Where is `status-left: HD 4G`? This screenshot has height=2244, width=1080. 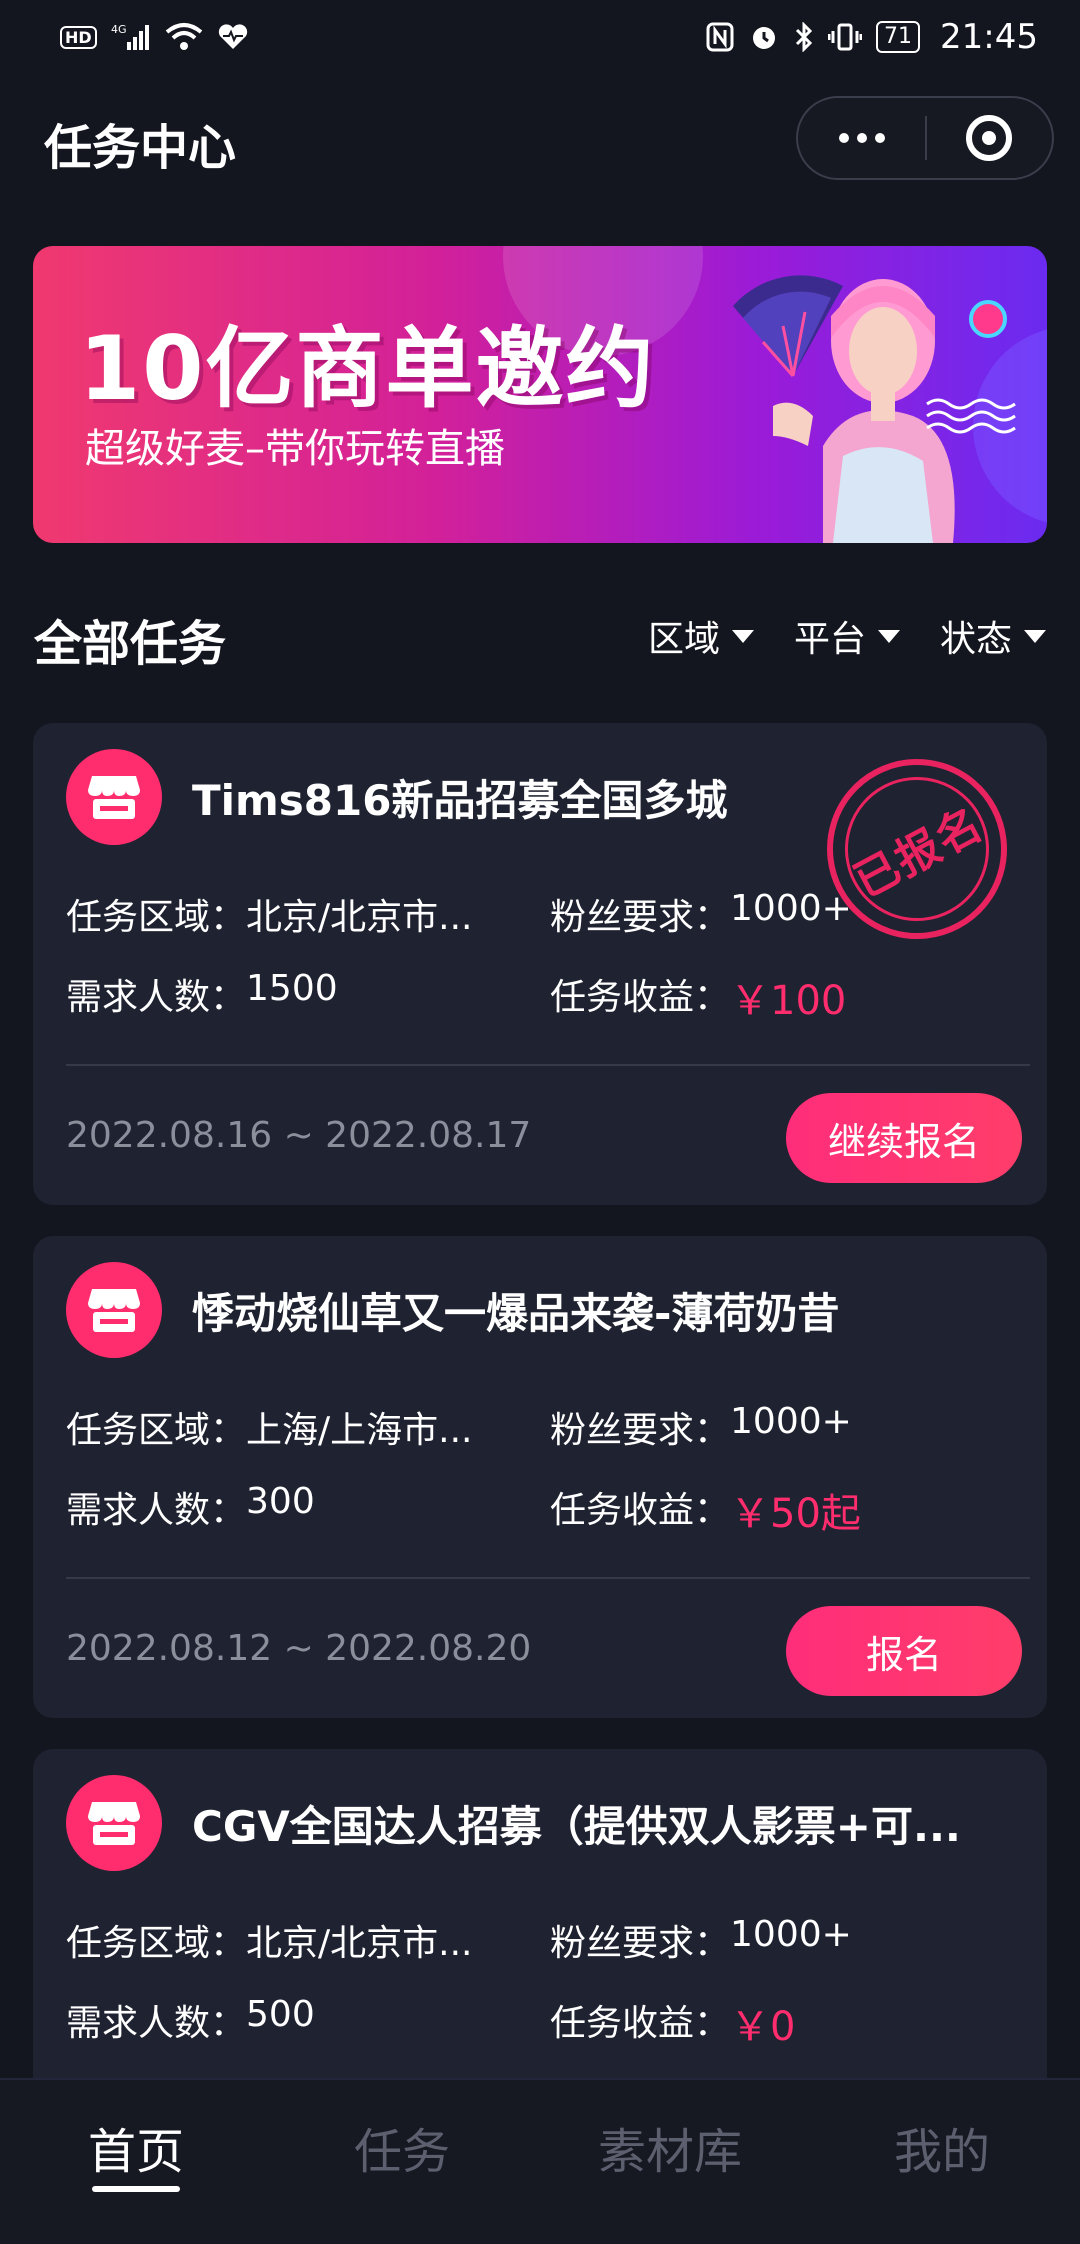 status-left: HD 4G is located at coordinates (154, 37).